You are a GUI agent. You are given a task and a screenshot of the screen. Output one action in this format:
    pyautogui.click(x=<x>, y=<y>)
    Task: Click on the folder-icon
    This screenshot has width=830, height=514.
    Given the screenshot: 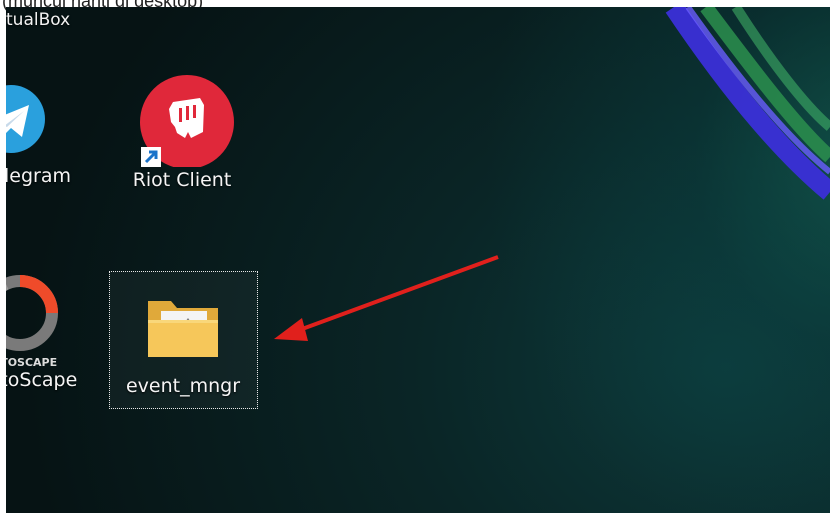 What is the action you would take?
    pyautogui.click(x=183, y=329)
    